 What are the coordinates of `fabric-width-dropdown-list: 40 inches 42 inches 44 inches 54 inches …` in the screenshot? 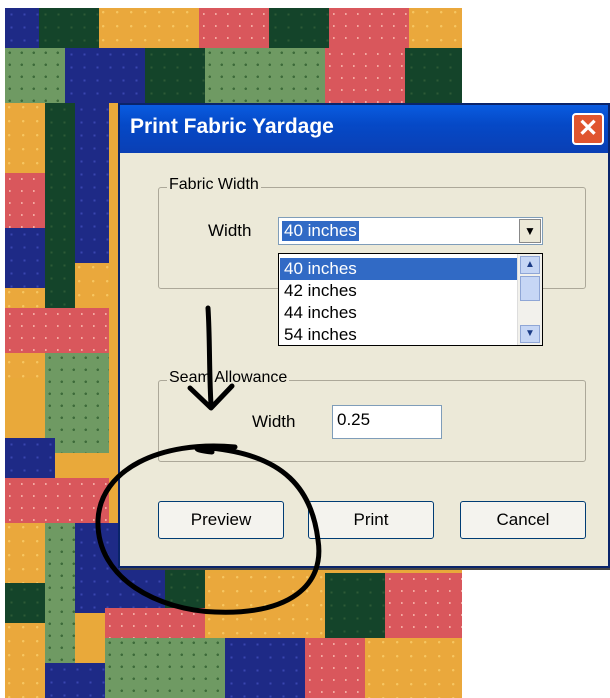 It's located at (410, 299).